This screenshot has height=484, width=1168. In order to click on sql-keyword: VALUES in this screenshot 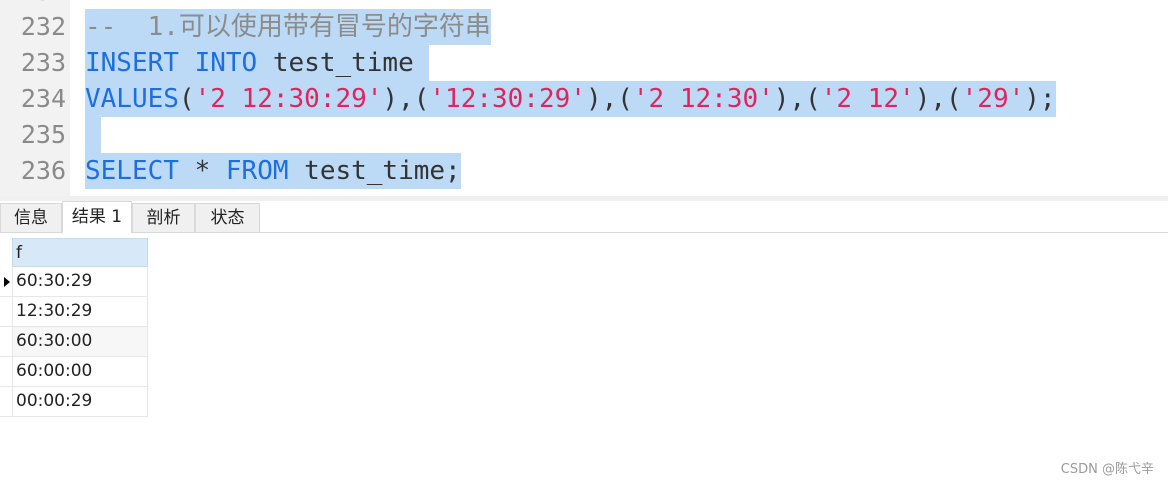, I will do `click(132, 99)`.